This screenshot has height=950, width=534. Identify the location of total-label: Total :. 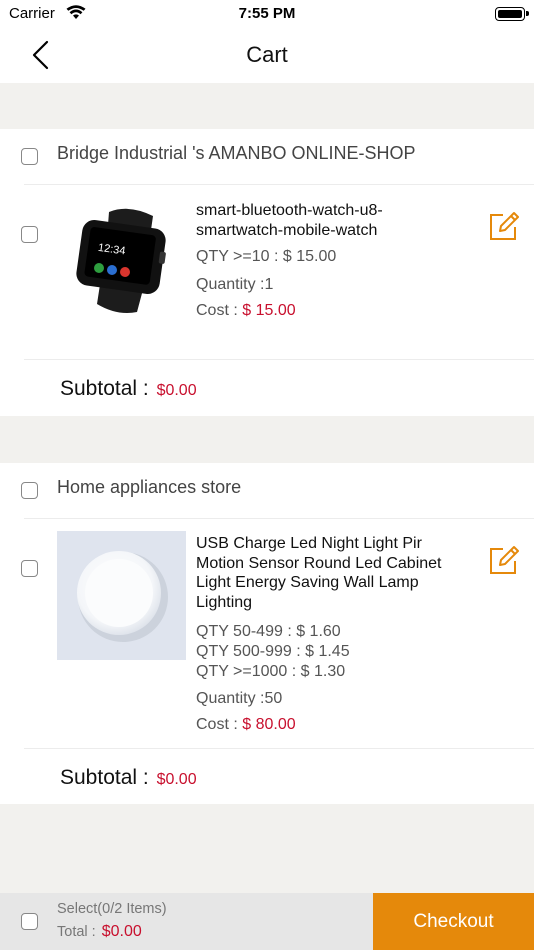
(78, 932).